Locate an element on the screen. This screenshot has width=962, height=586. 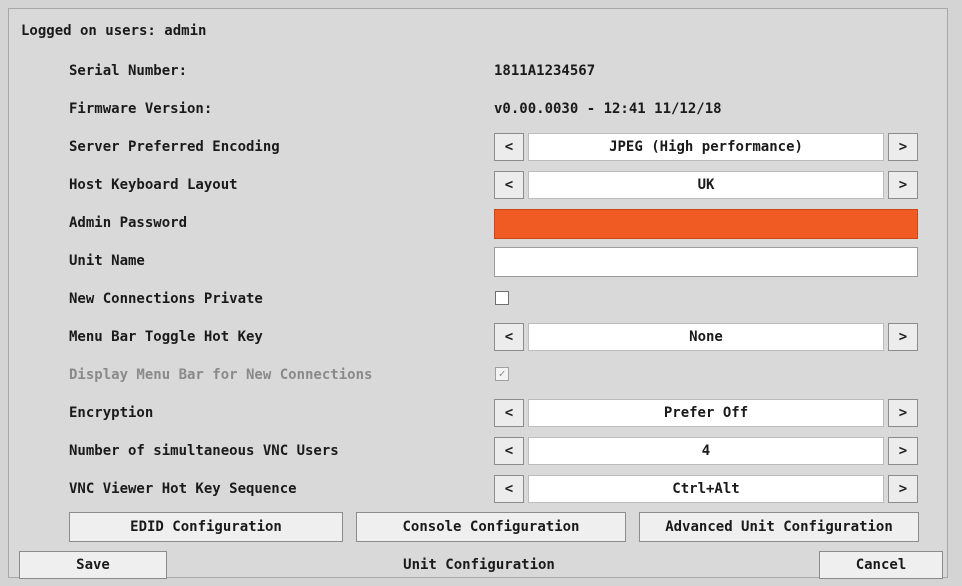
keyboard-next-button: > is located at coordinates (903, 185).